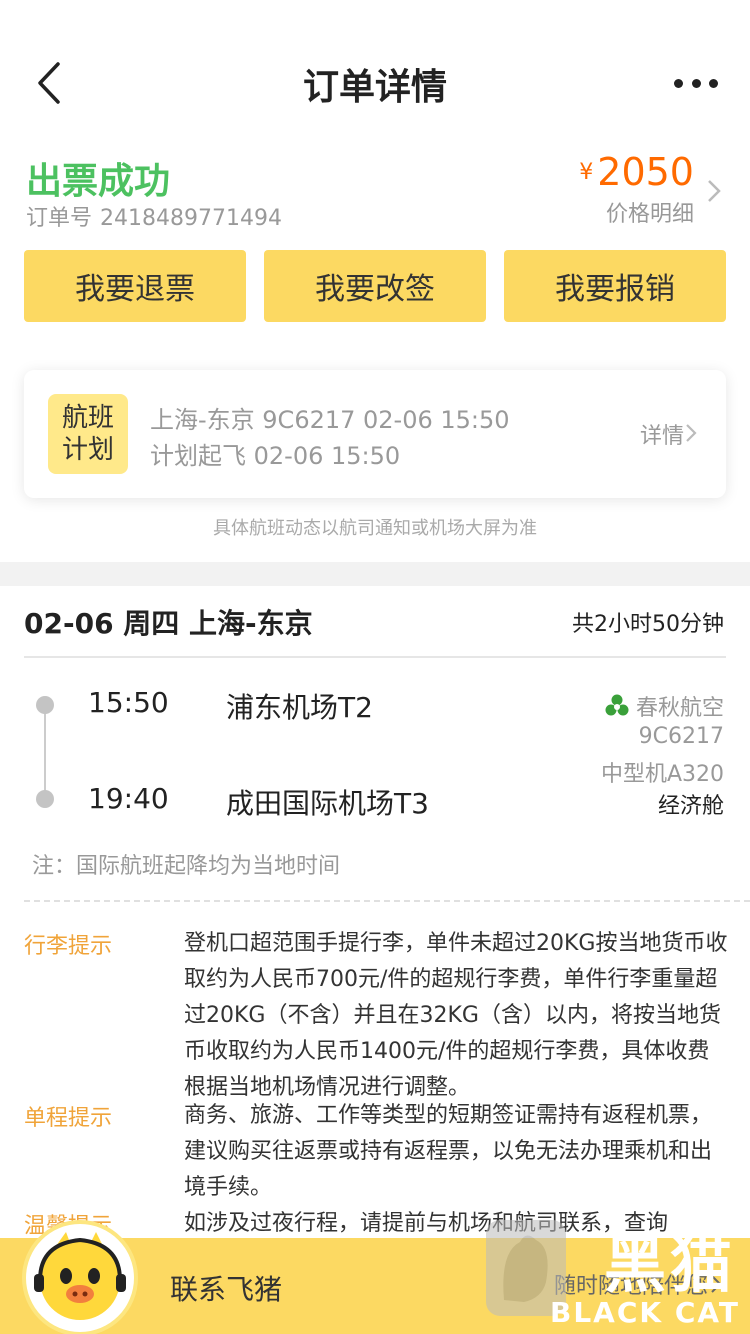 The image size is (750, 1334). What do you see at coordinates (327, 803) in the screenshot?
I see `arrive-airport: 成田国际机场T3` at bounding box center [327, 803].